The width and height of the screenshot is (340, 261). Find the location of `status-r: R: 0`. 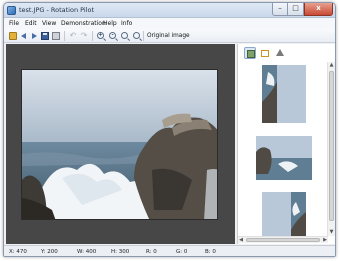

status-r: R: 0 is located at coordinates (151, 252).